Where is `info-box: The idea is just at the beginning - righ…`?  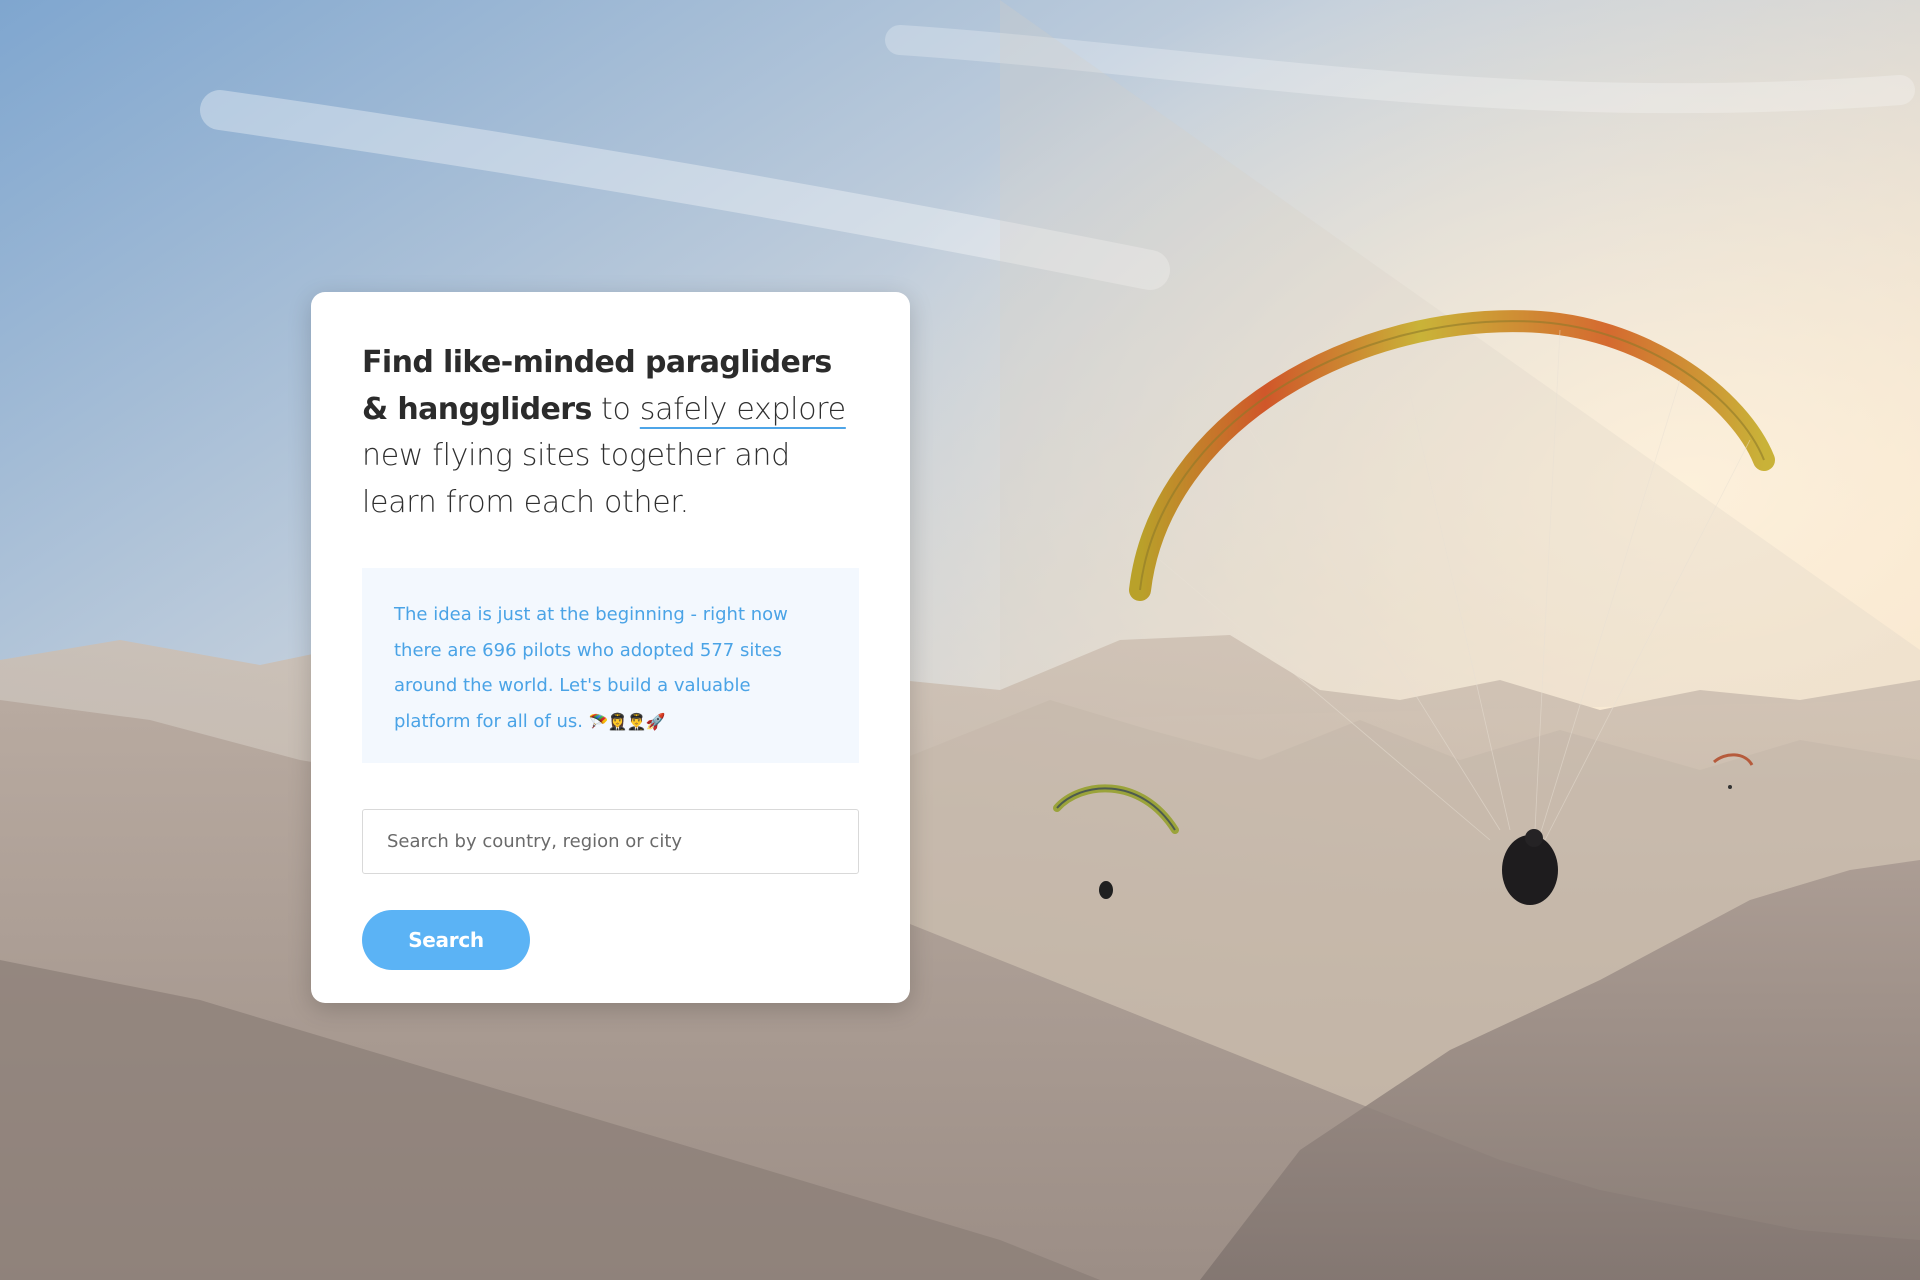
info-box: The idea is just at the beginning - righ… is located at coordinates (610, 665).